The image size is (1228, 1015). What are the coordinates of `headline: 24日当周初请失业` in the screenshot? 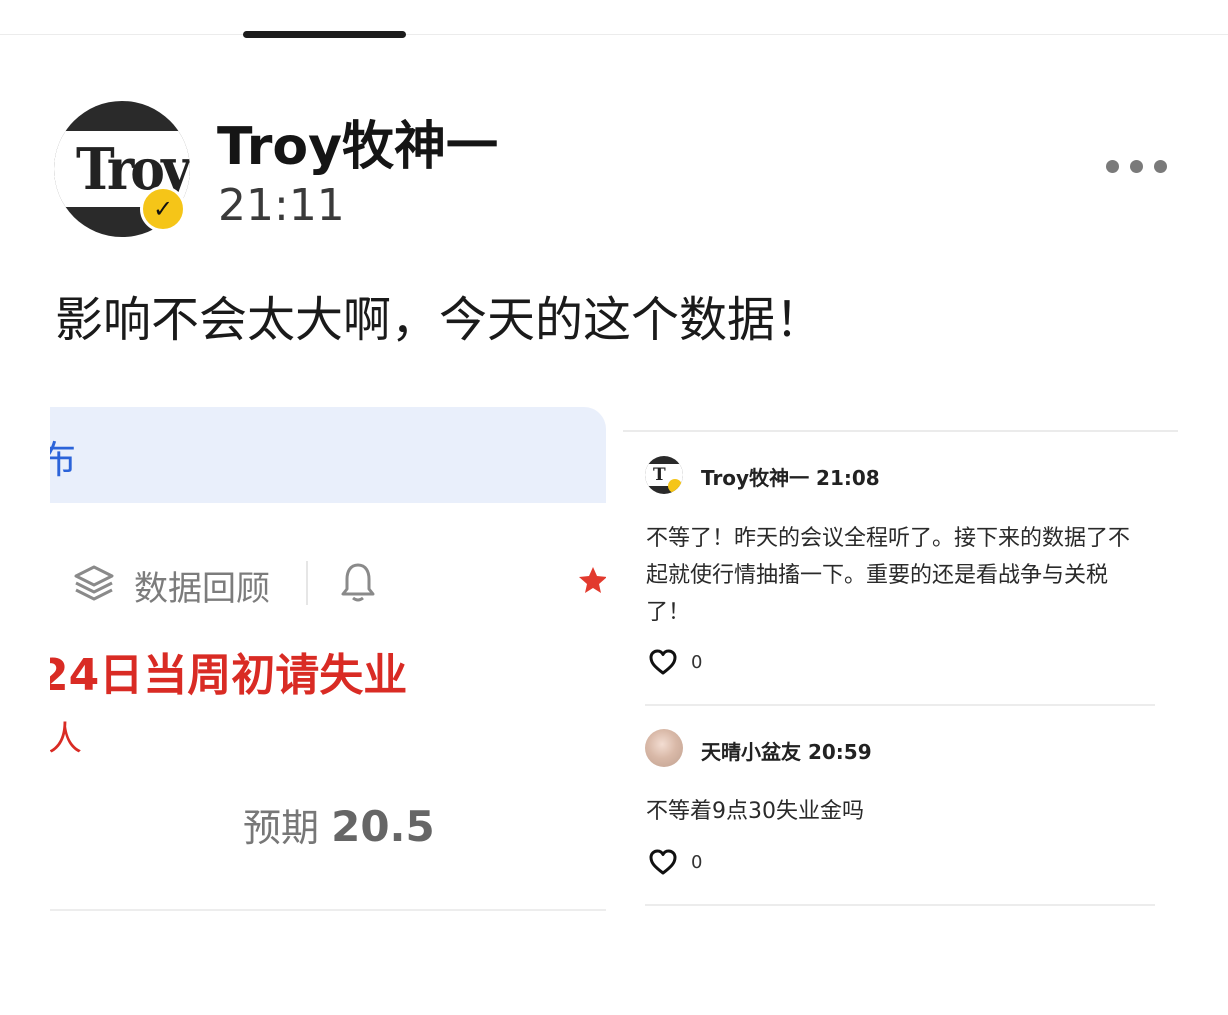 It's located at (229, 675).